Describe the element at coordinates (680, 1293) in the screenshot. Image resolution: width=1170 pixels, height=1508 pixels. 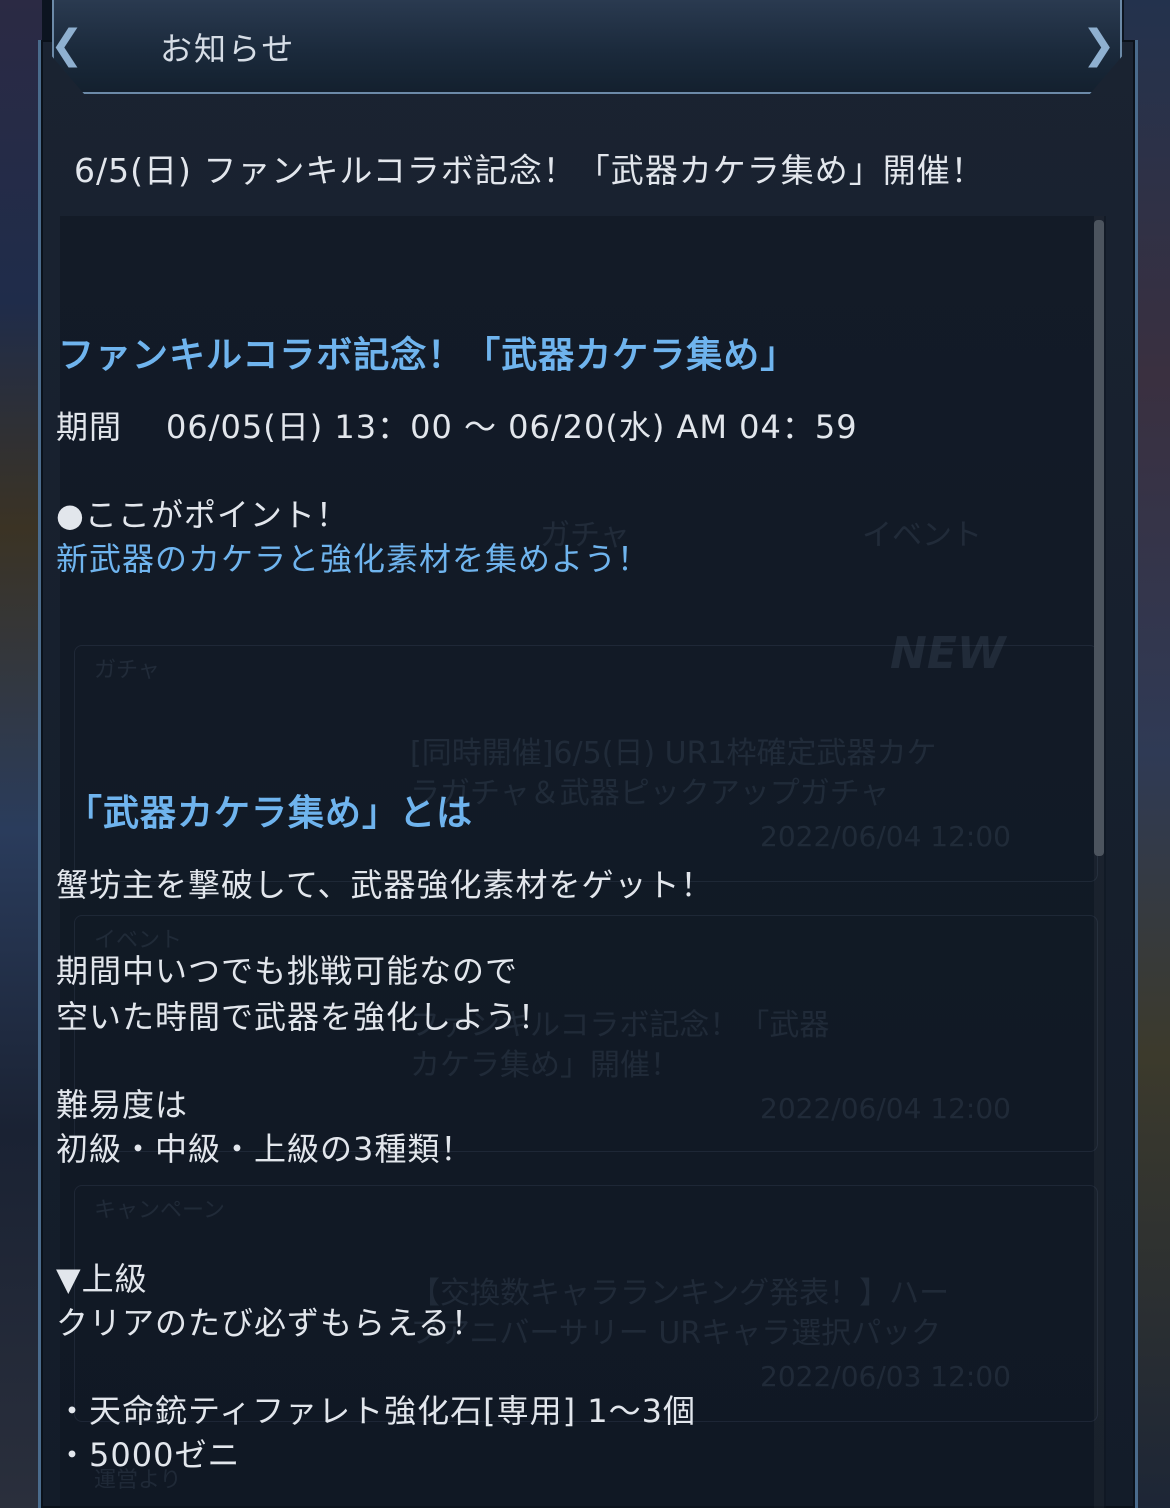
I see `background-item3-line1: 【交換数キャラランキング発表！】ハー` at that location.